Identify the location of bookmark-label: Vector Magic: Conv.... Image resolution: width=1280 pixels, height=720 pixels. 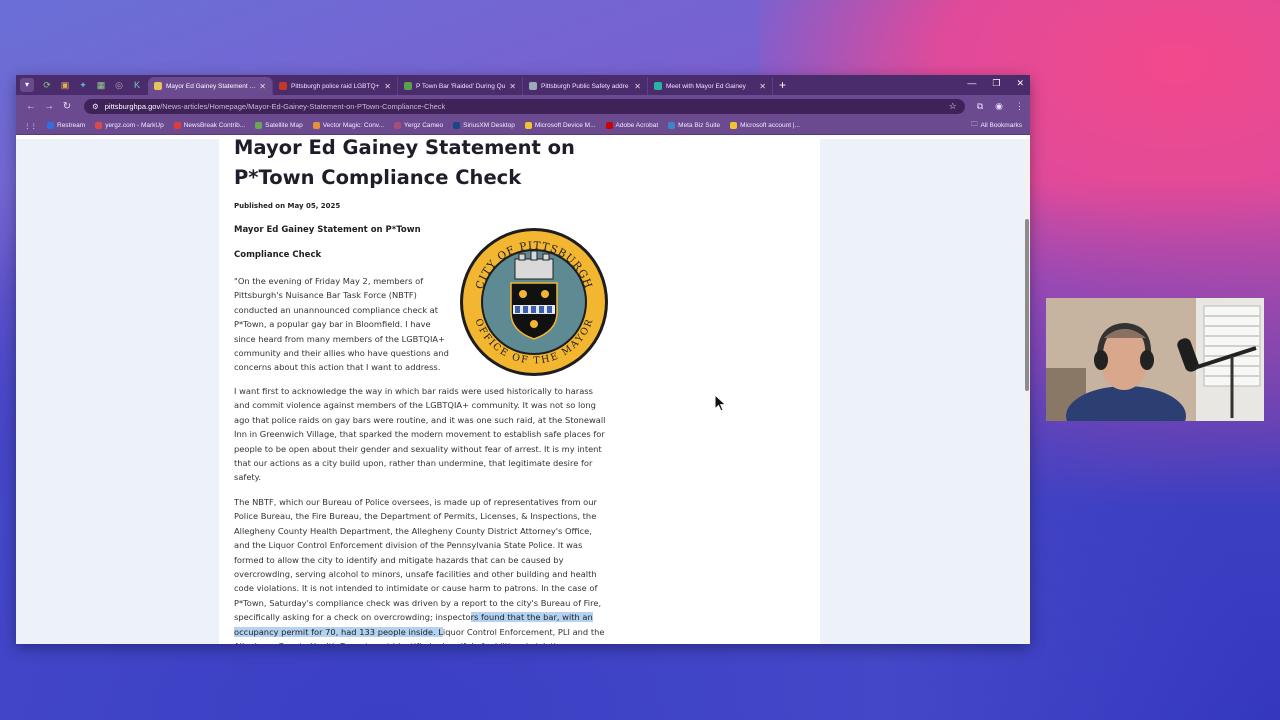
(353, 125).